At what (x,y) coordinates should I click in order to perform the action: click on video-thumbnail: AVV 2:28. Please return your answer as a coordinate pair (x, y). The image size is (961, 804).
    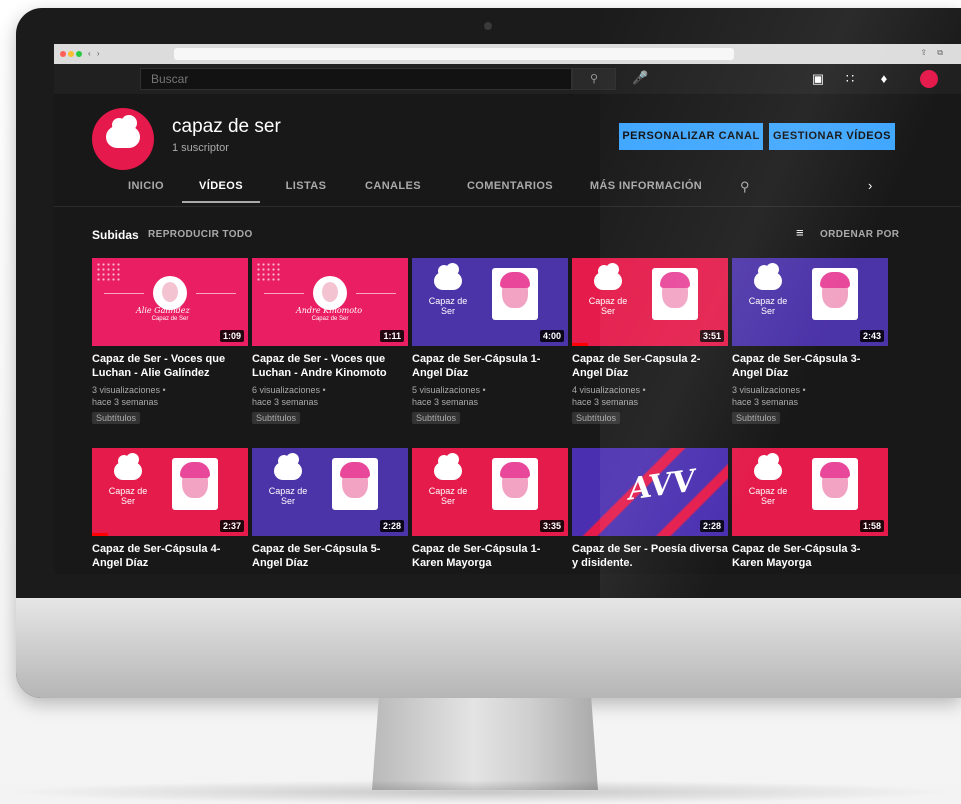
    Looking at the image, I should click on (650, 492).